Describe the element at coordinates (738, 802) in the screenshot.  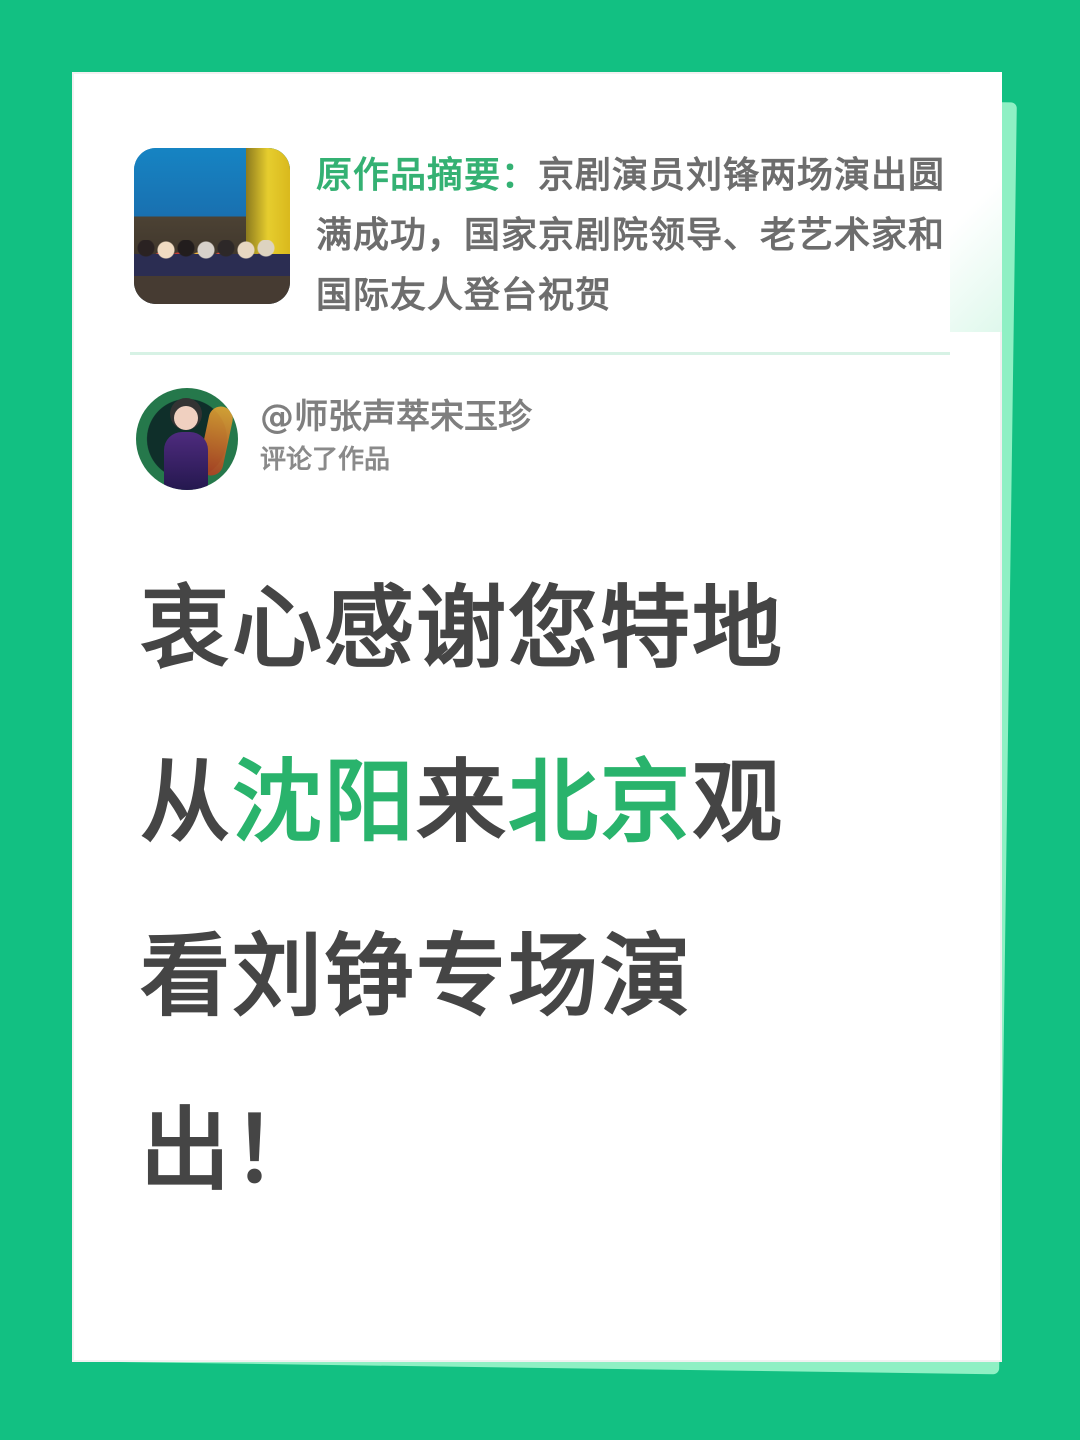
I see `message-line-2-suffix: 观` at that location.